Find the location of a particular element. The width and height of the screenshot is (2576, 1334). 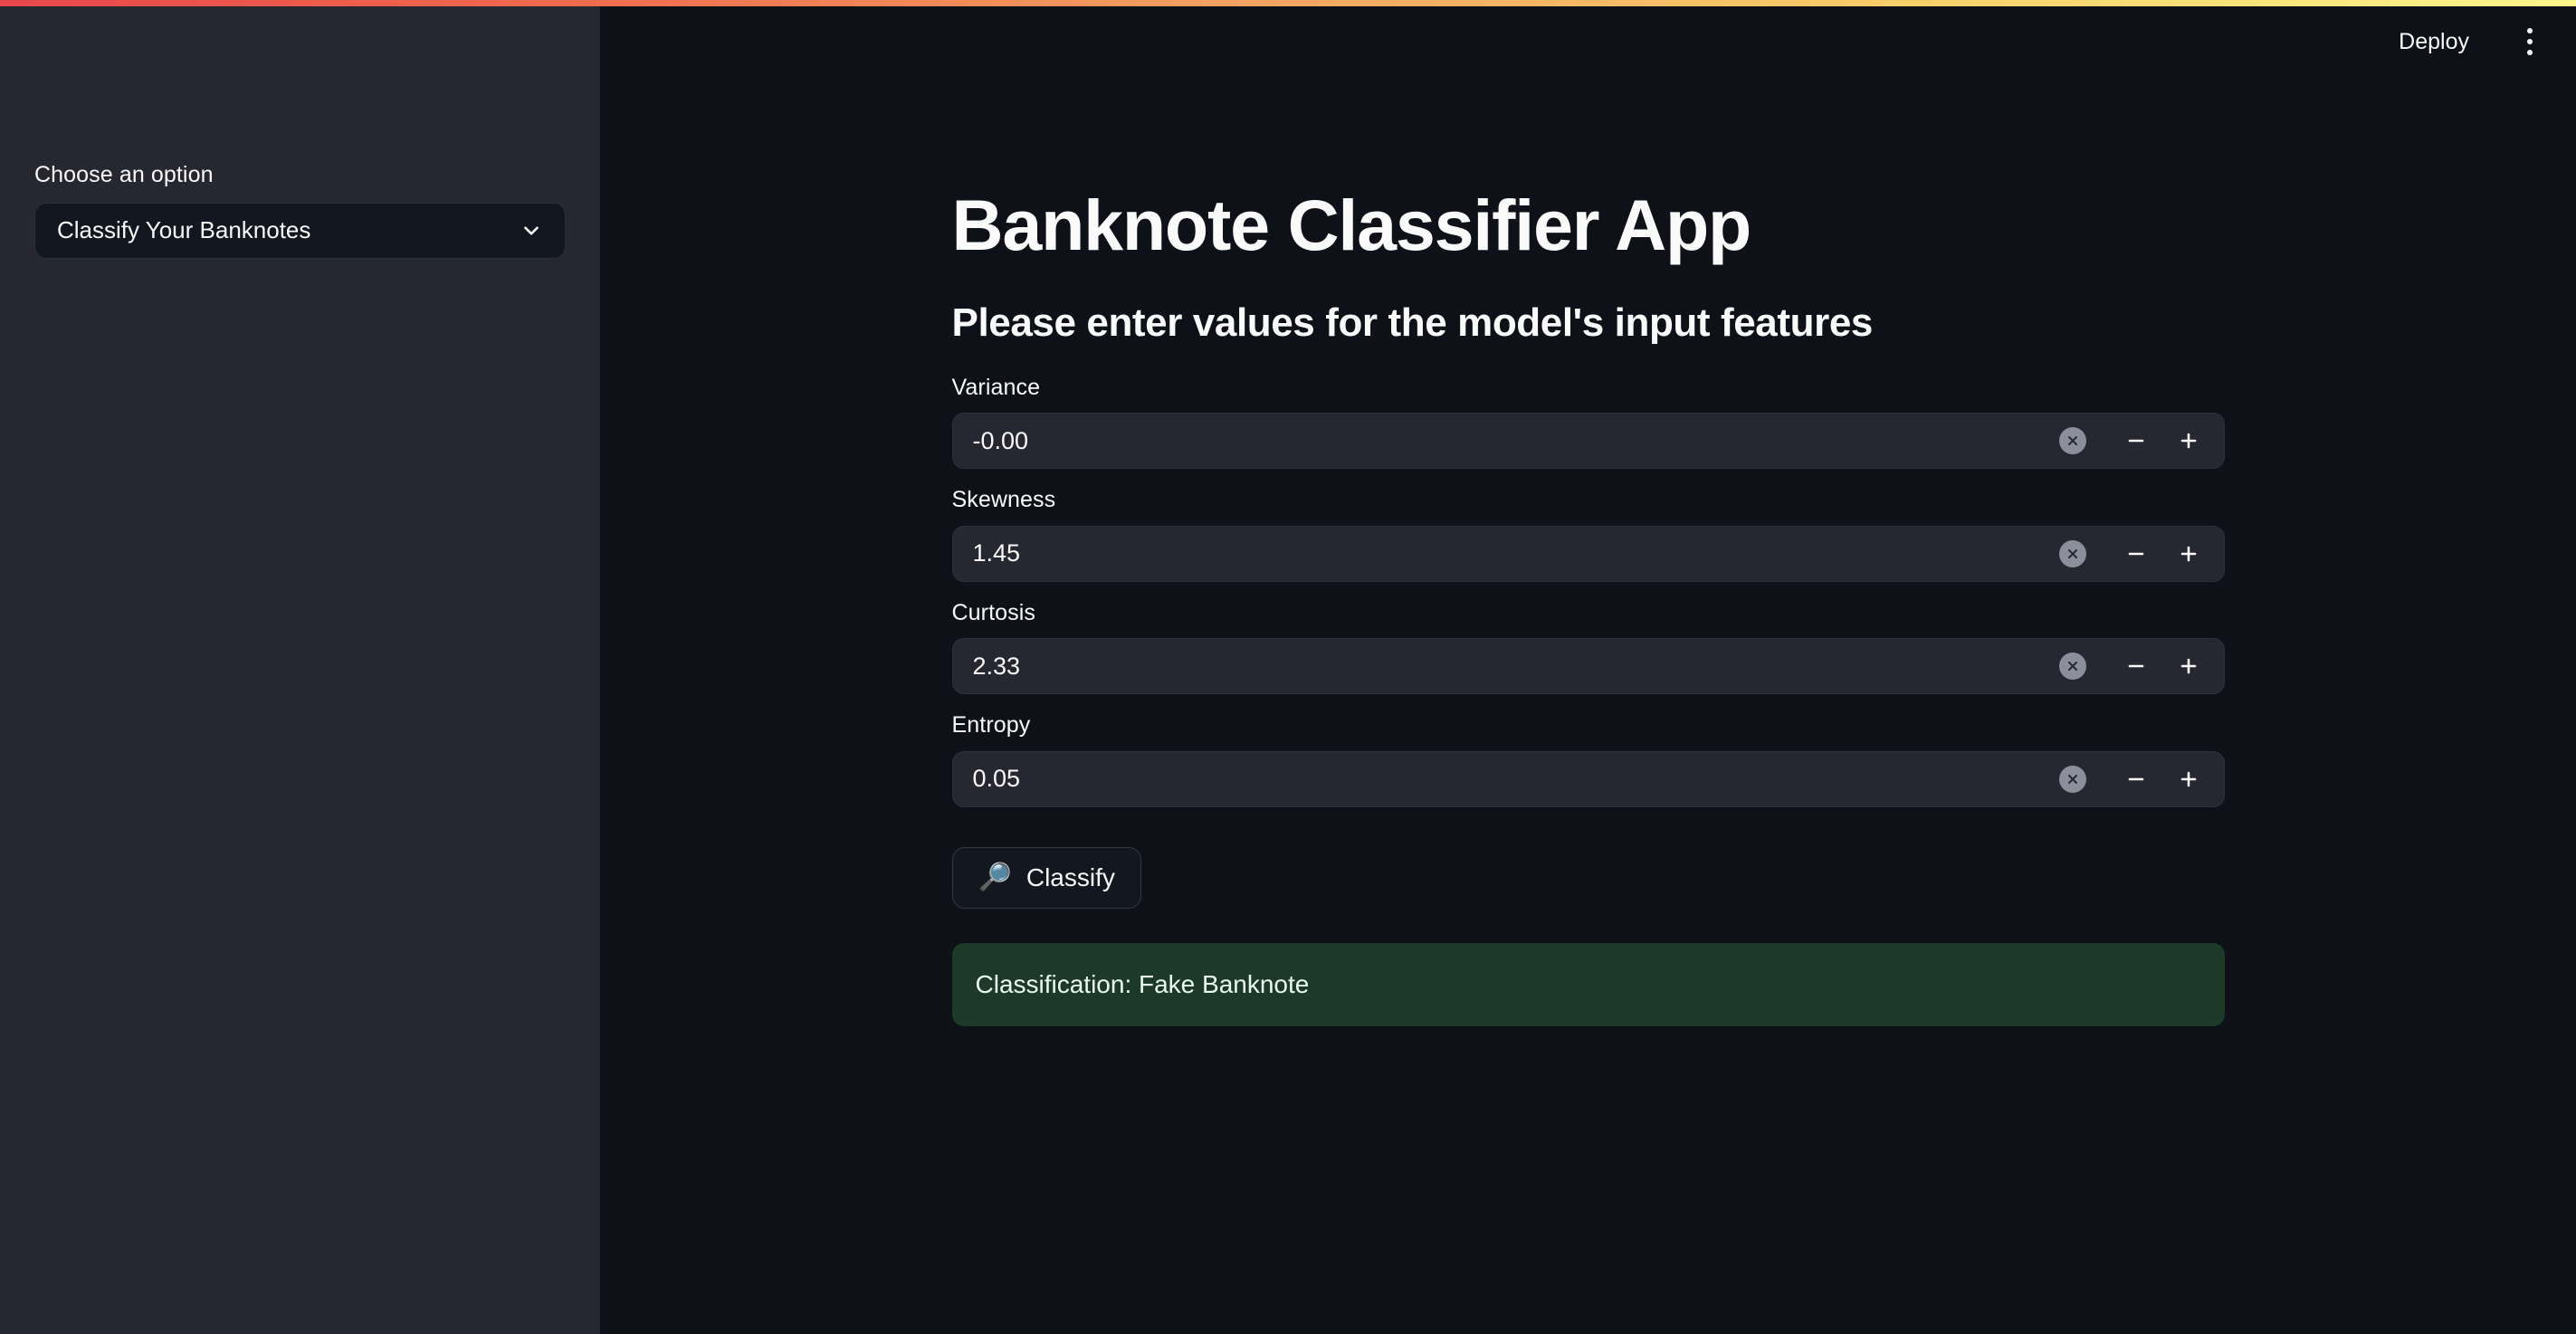

number-input-value-entropy: 0.05 is located at coordinates (1516, 779).